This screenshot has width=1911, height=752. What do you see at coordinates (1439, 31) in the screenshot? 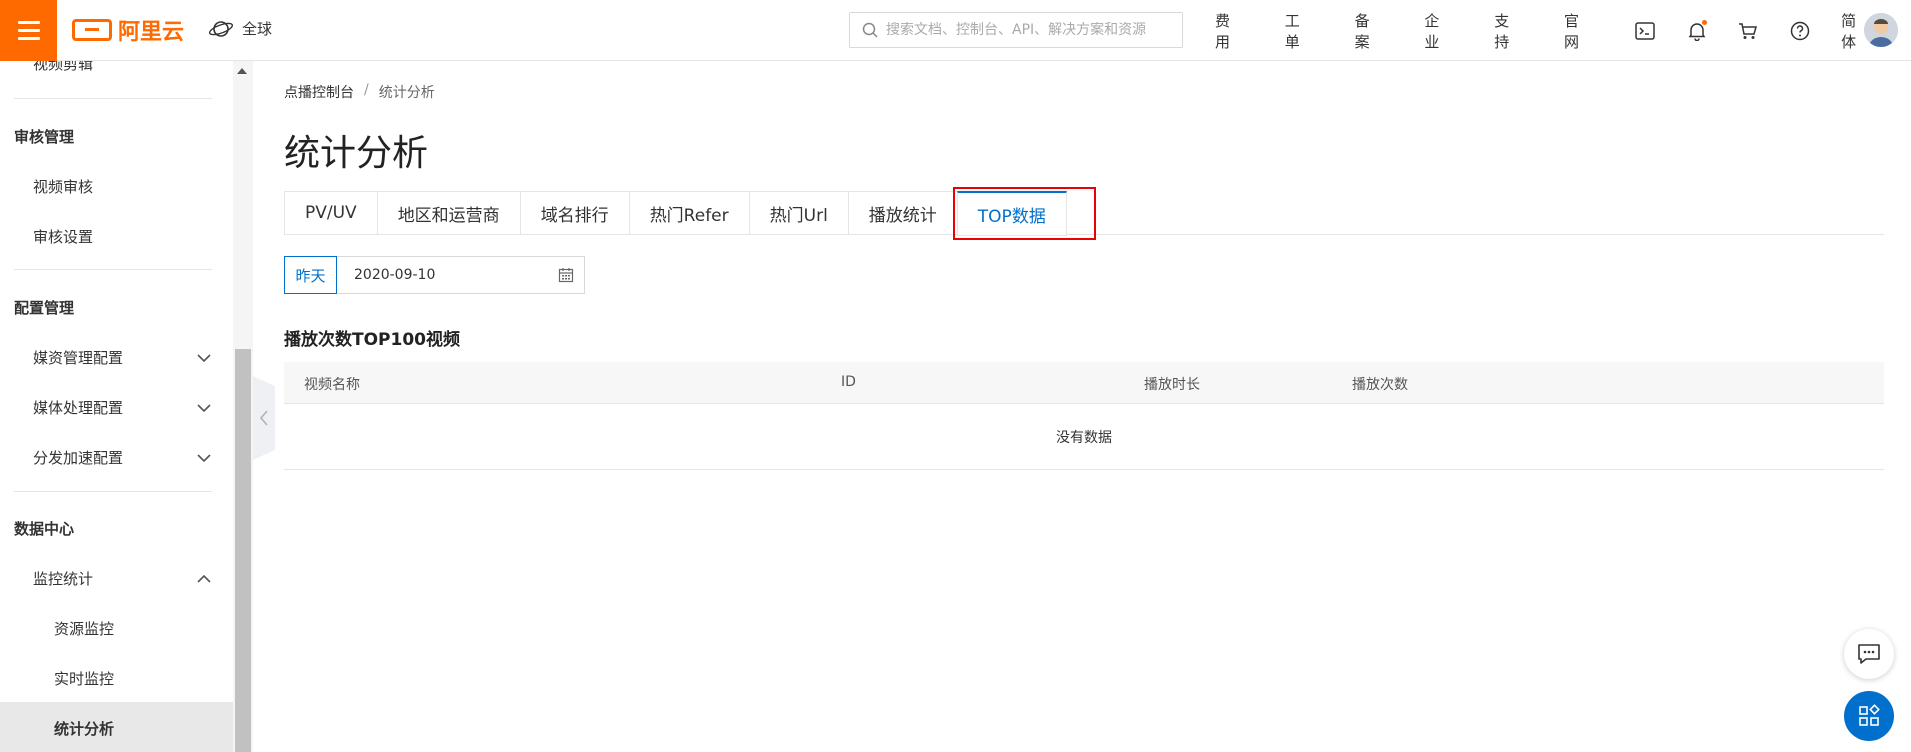
I see `nav-enterprise: 企业` at bounding box center [1439, 31].